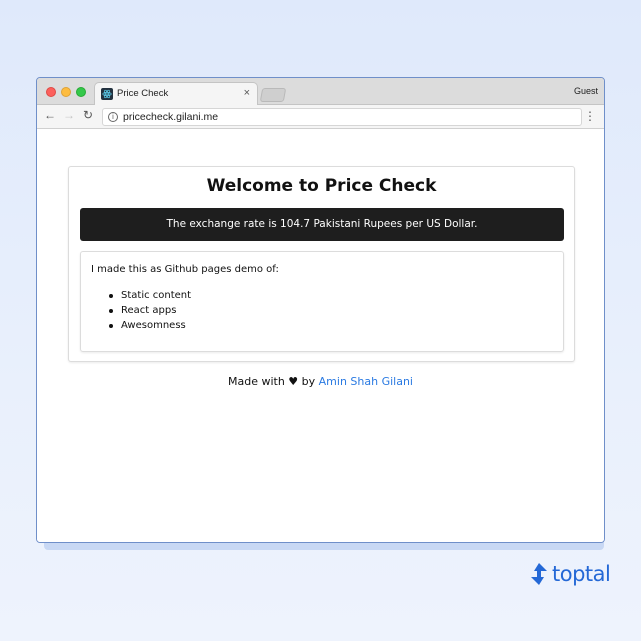  What do you see at coordinates (586, 91) in the screenshot?
I see `profile-label: Guest` at bounding box center [586, 91].